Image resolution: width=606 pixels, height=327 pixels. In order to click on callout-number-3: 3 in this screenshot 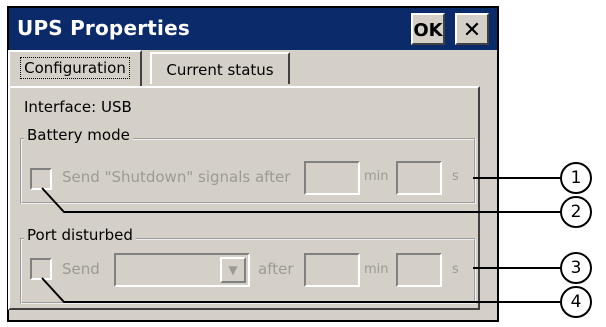, I will do `click(576, 268)`.